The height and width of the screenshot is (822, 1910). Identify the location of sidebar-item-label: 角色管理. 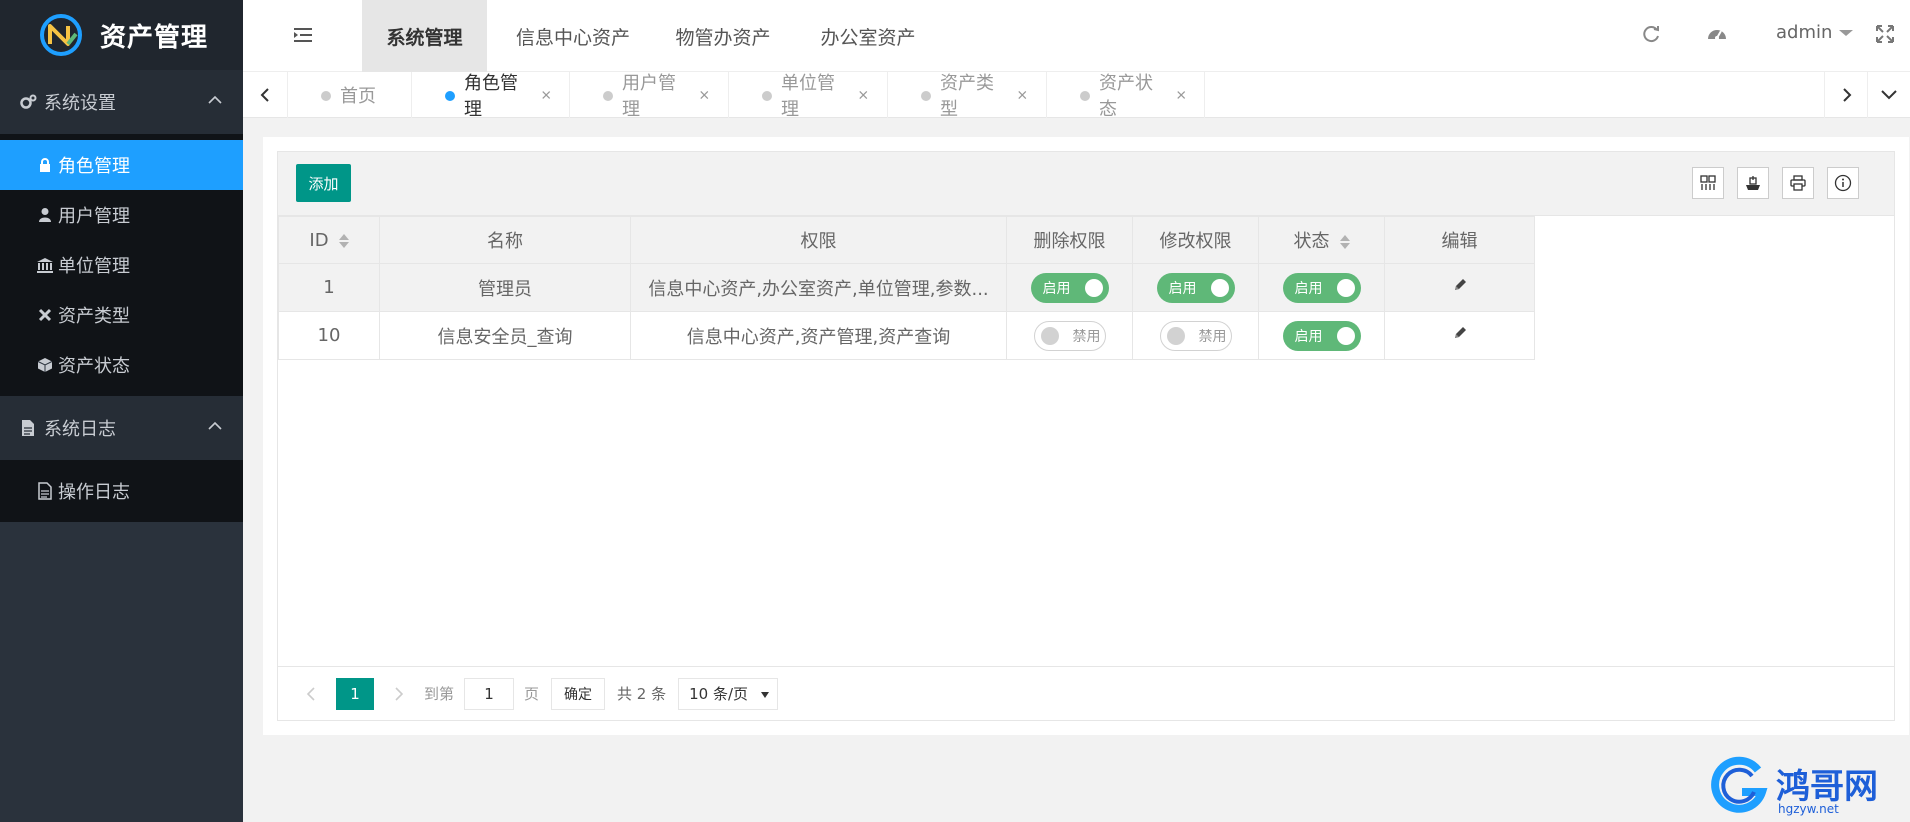
(94, 166).